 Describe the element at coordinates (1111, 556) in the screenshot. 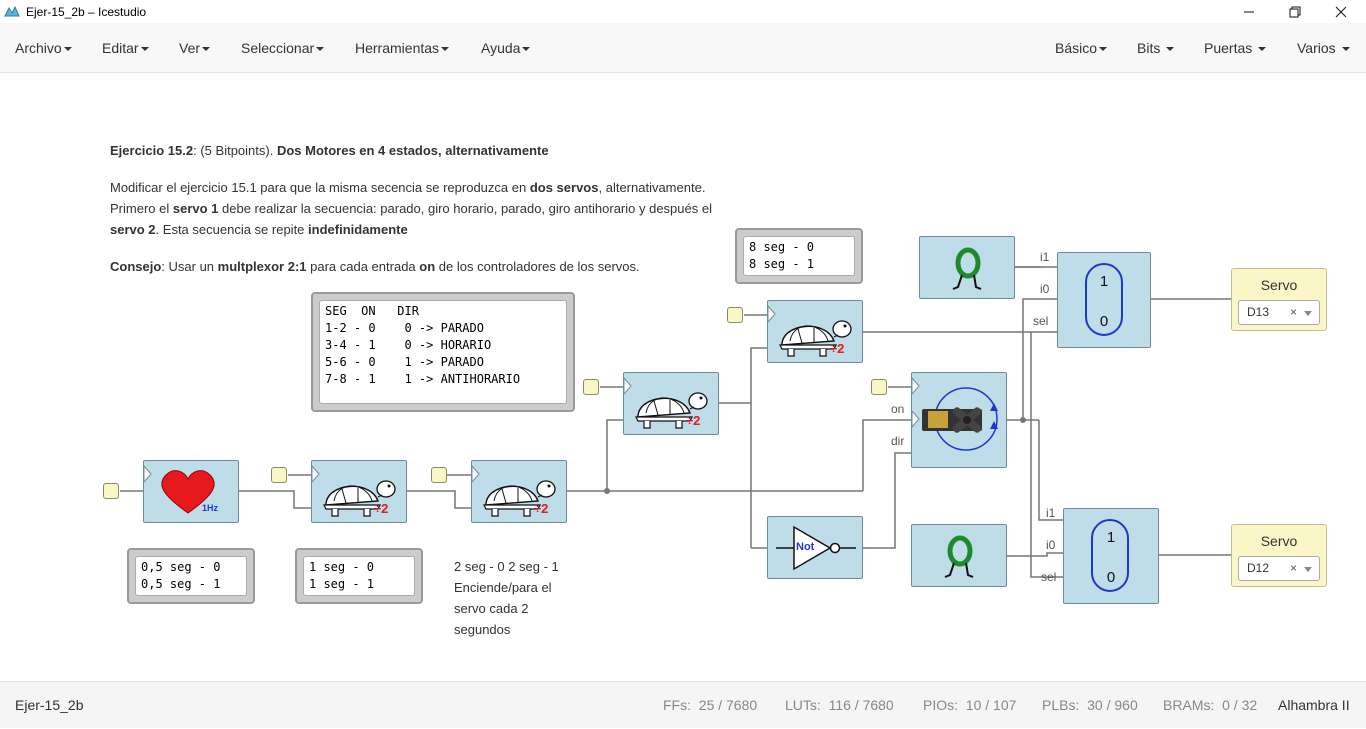

I see `mux-2-1-block-2: 1 0` at that location.